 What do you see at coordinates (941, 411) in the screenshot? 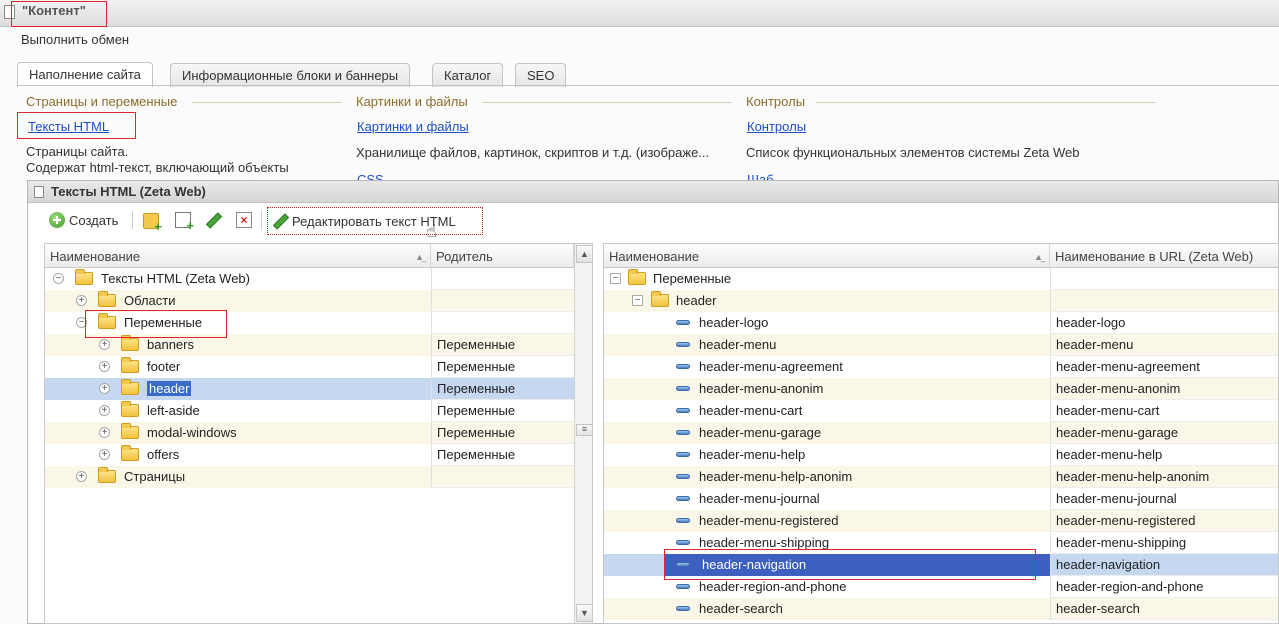
I see `list-row: header-menu-cart header-menu-cart` at bounding box center [941, 411].